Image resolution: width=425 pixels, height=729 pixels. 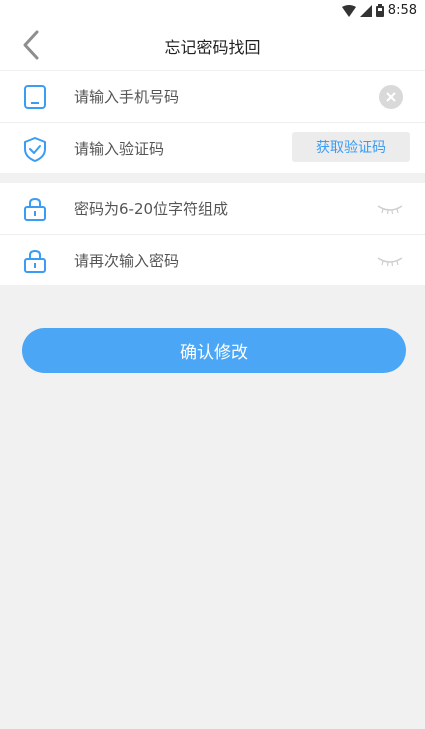 What do you see at coordinates (351, 147) in the screenshot?
I see `get-code-button: 获取验证码` at bounding box center [351, 147].